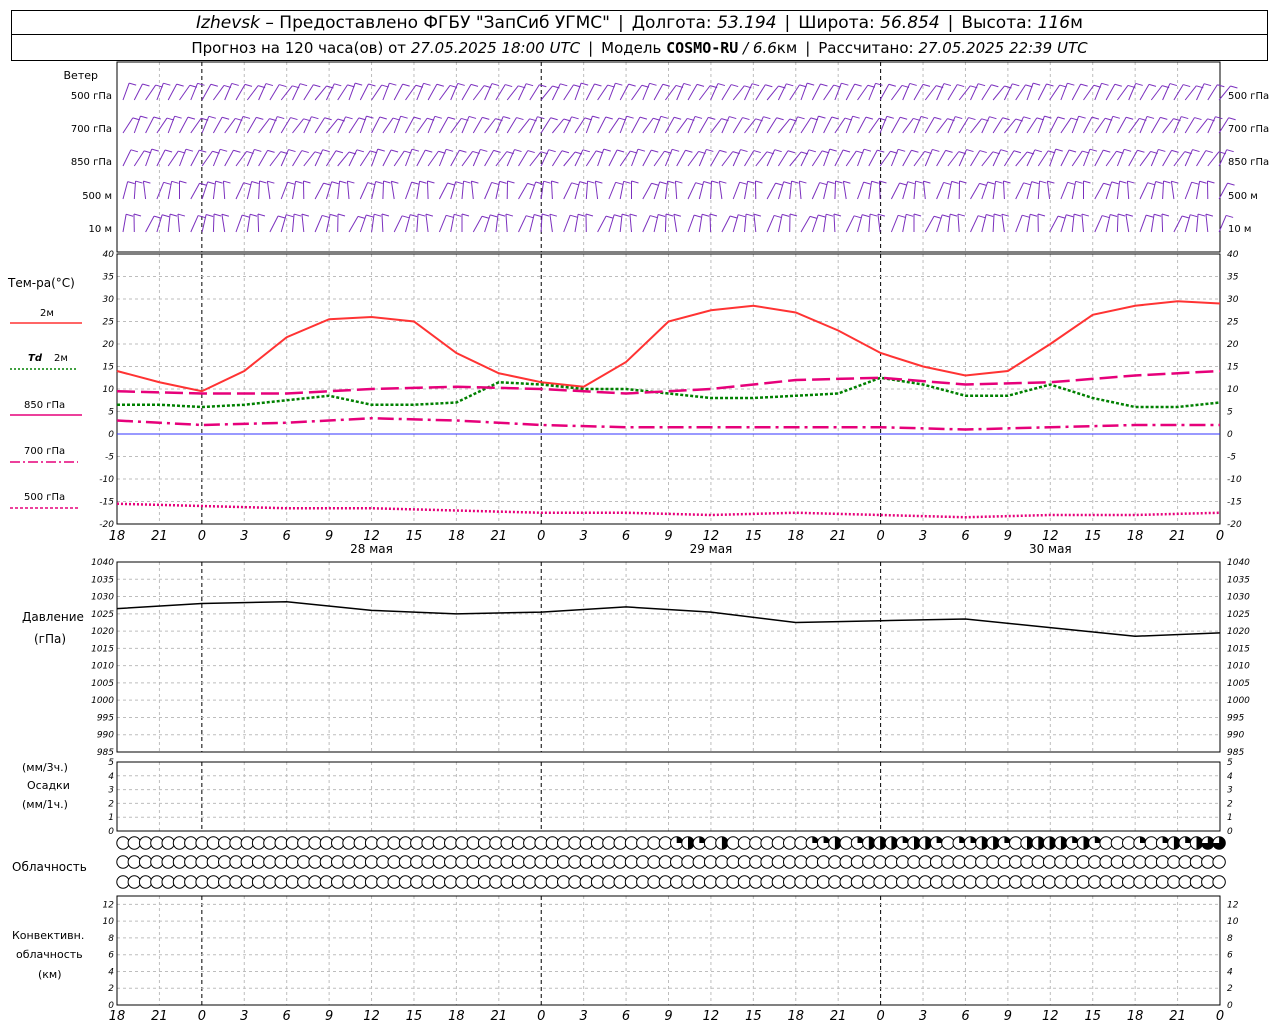  Describe the element at coordinates (100, 229) in the screenshot. I see `wind-level-10m-left: 10 м` at that location.